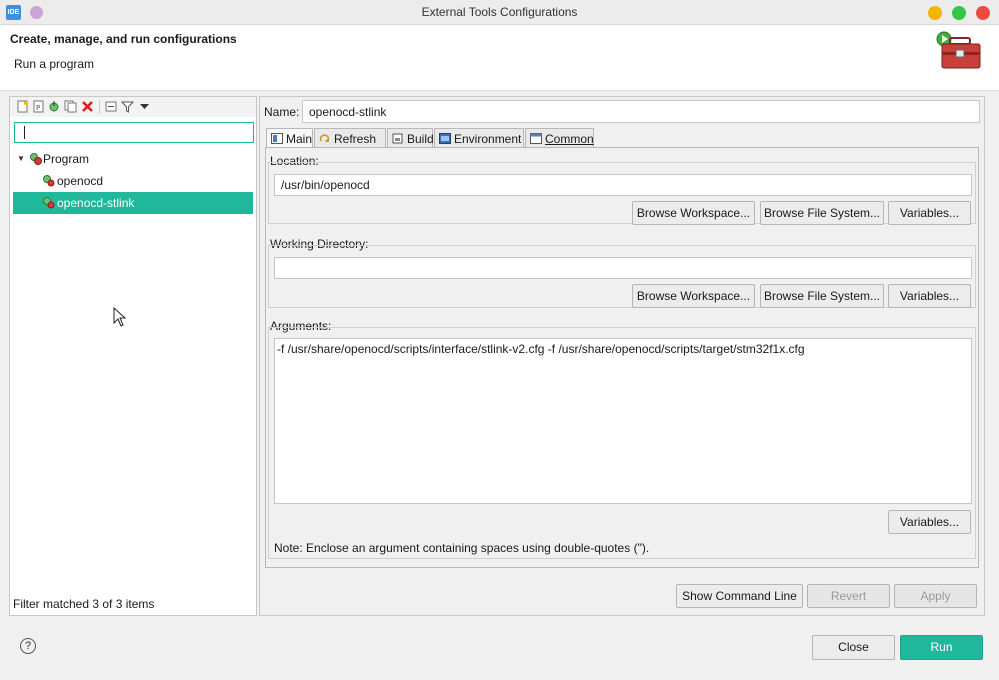 Image resolution: width=999 pixels, height=680 pixels. I want to click on tree-item-label: openocd-stlink, so click(96, 203).